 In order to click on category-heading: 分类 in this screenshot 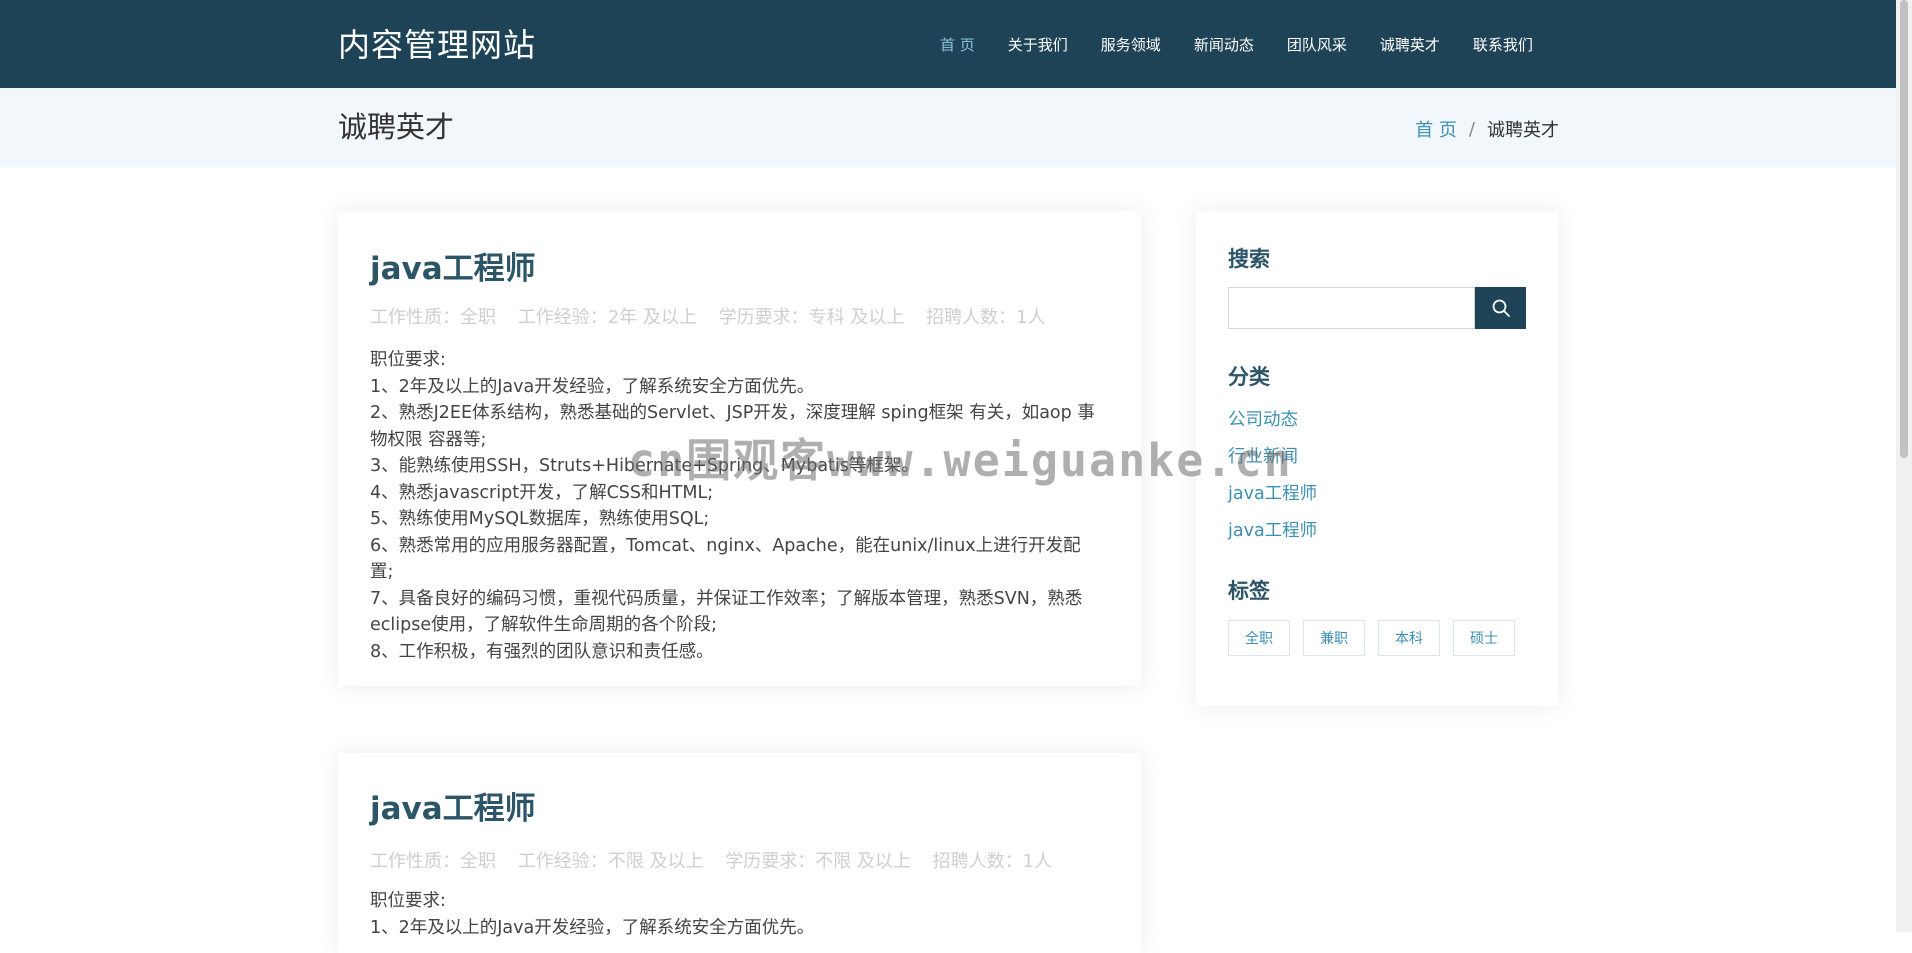, I will do `click(1249, 377)`.